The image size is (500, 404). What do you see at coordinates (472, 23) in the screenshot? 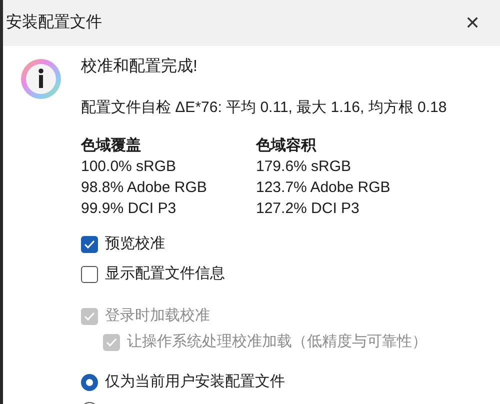
I see `close-button: ✕` at bounding box center [472, 23].